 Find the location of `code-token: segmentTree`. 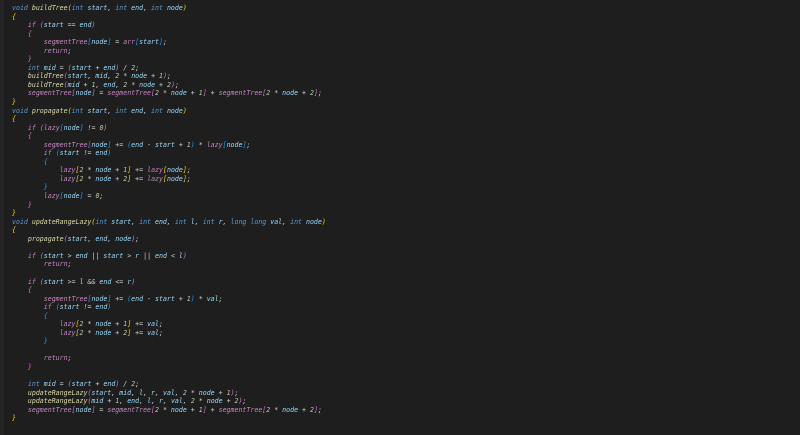

code-token: segmentTree is located at coordinates (49, 409).